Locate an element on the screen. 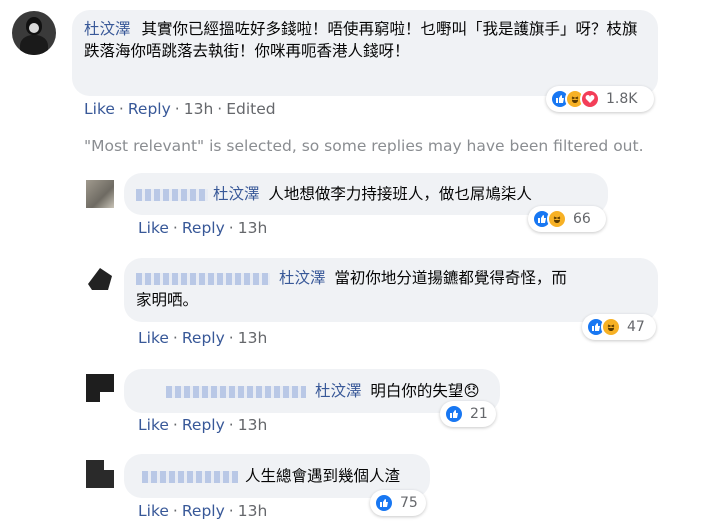 This screenshot has width=704, height=526. reply-text: 人生總會遇到幾個人渣 is located at coordinates (322, 476).